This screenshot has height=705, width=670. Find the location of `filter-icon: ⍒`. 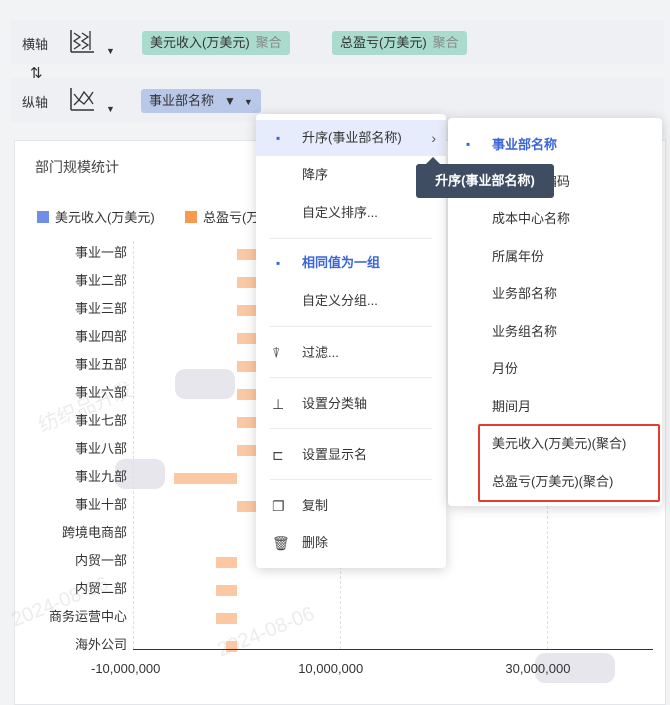

filter-icon: ⍒ is located at coordinates (276, 353).